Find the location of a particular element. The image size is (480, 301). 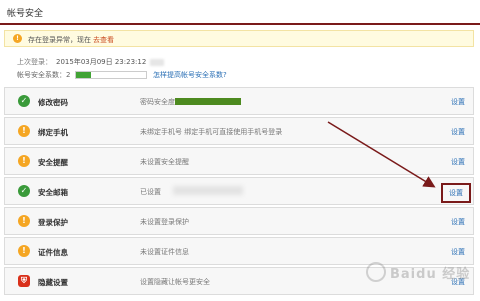

settings-link-password: 设置 is located at coordinates (458, 102).